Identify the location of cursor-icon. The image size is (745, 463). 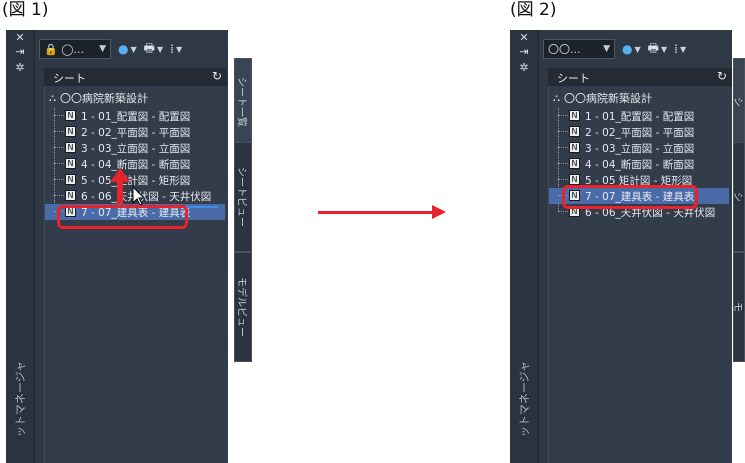
(139, 196).